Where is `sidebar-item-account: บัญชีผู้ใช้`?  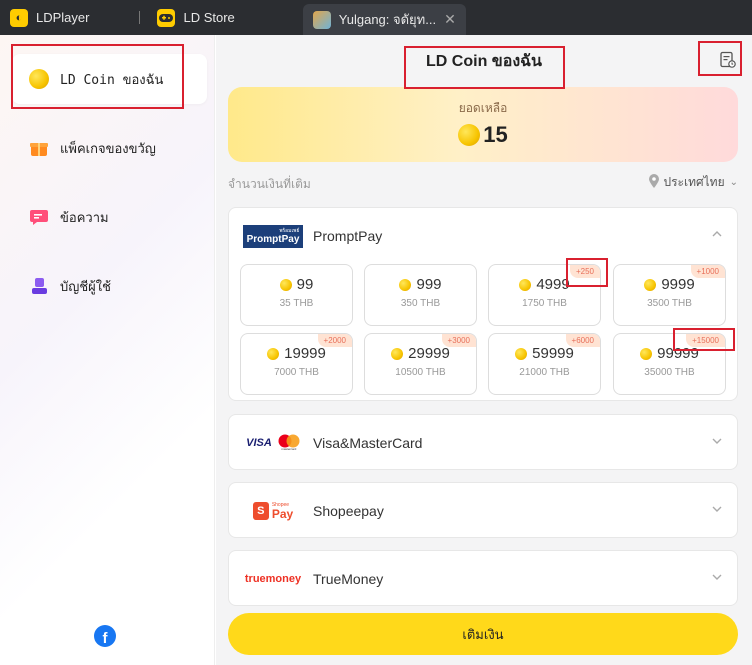 sidebar-item-account: บัญชีผู้ใช้ is located at coordinates (109, 286).